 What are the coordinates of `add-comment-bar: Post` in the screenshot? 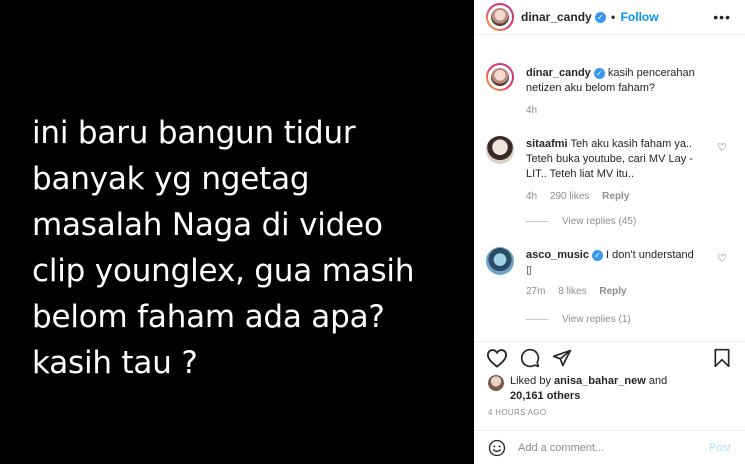 It's located at (609, 447).